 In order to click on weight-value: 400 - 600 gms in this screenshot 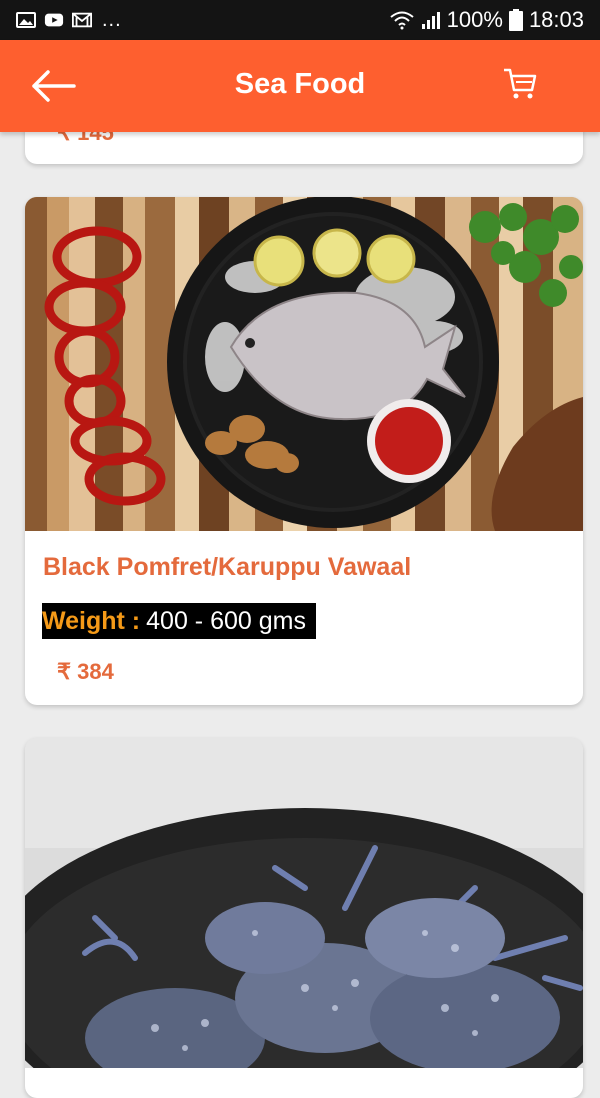, I will do `click(226, 620)`.